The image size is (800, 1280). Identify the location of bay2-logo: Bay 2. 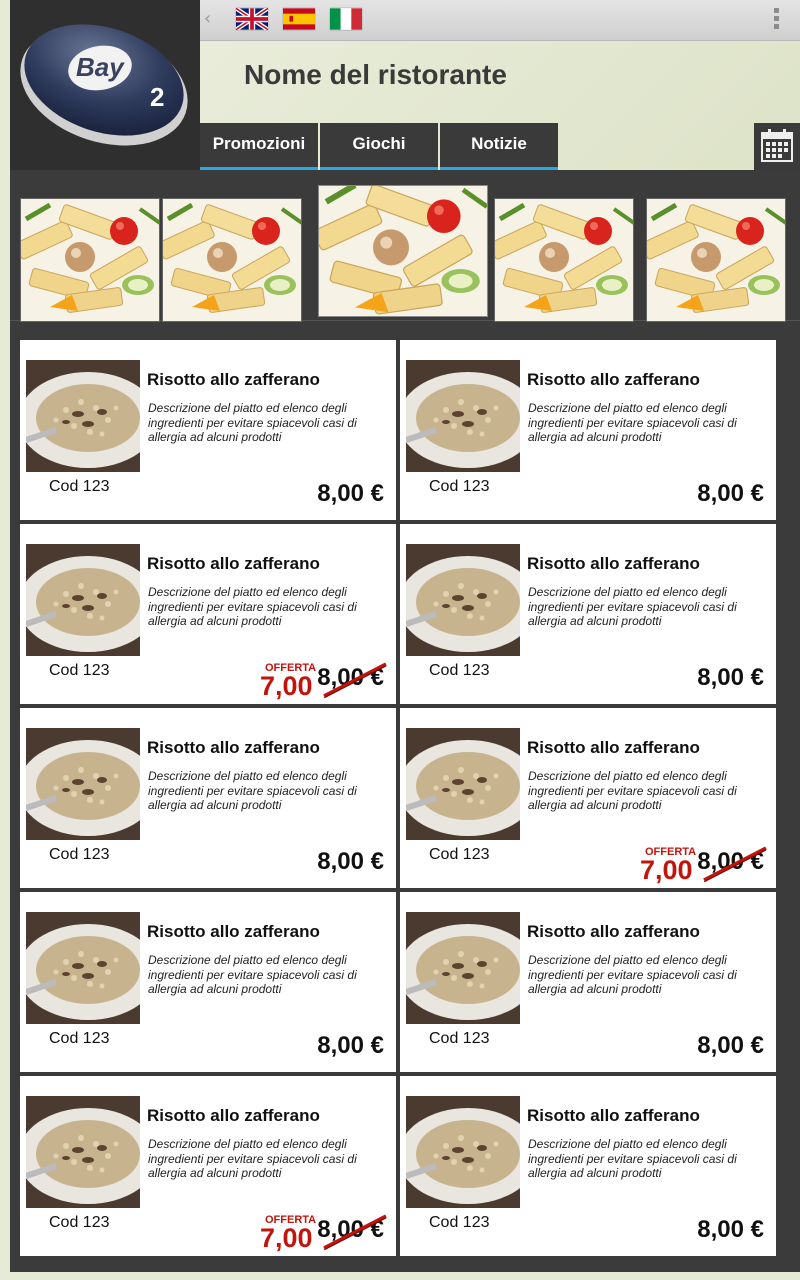
(106, 80).